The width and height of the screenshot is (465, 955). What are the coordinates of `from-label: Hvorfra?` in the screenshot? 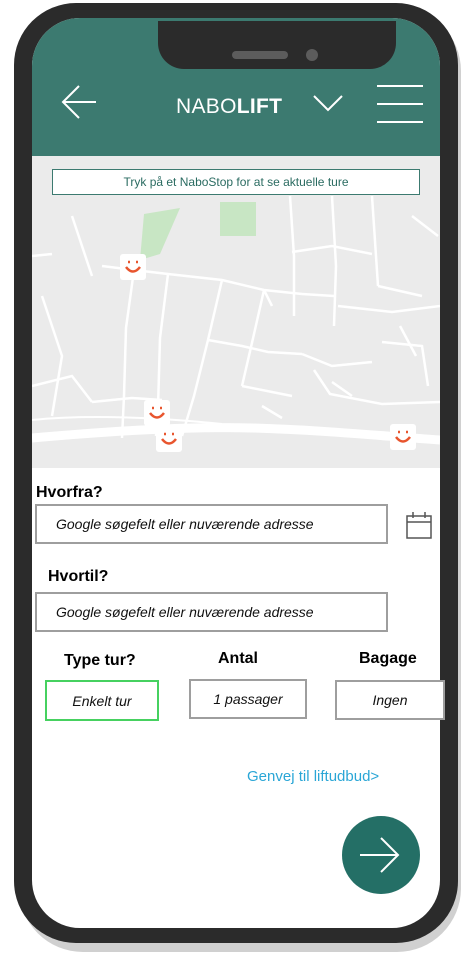 It's located at (69, 492).